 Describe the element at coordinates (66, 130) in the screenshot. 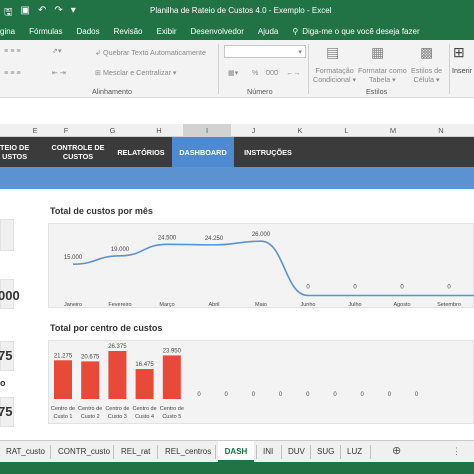

I see `column-header-f: F` at that location.